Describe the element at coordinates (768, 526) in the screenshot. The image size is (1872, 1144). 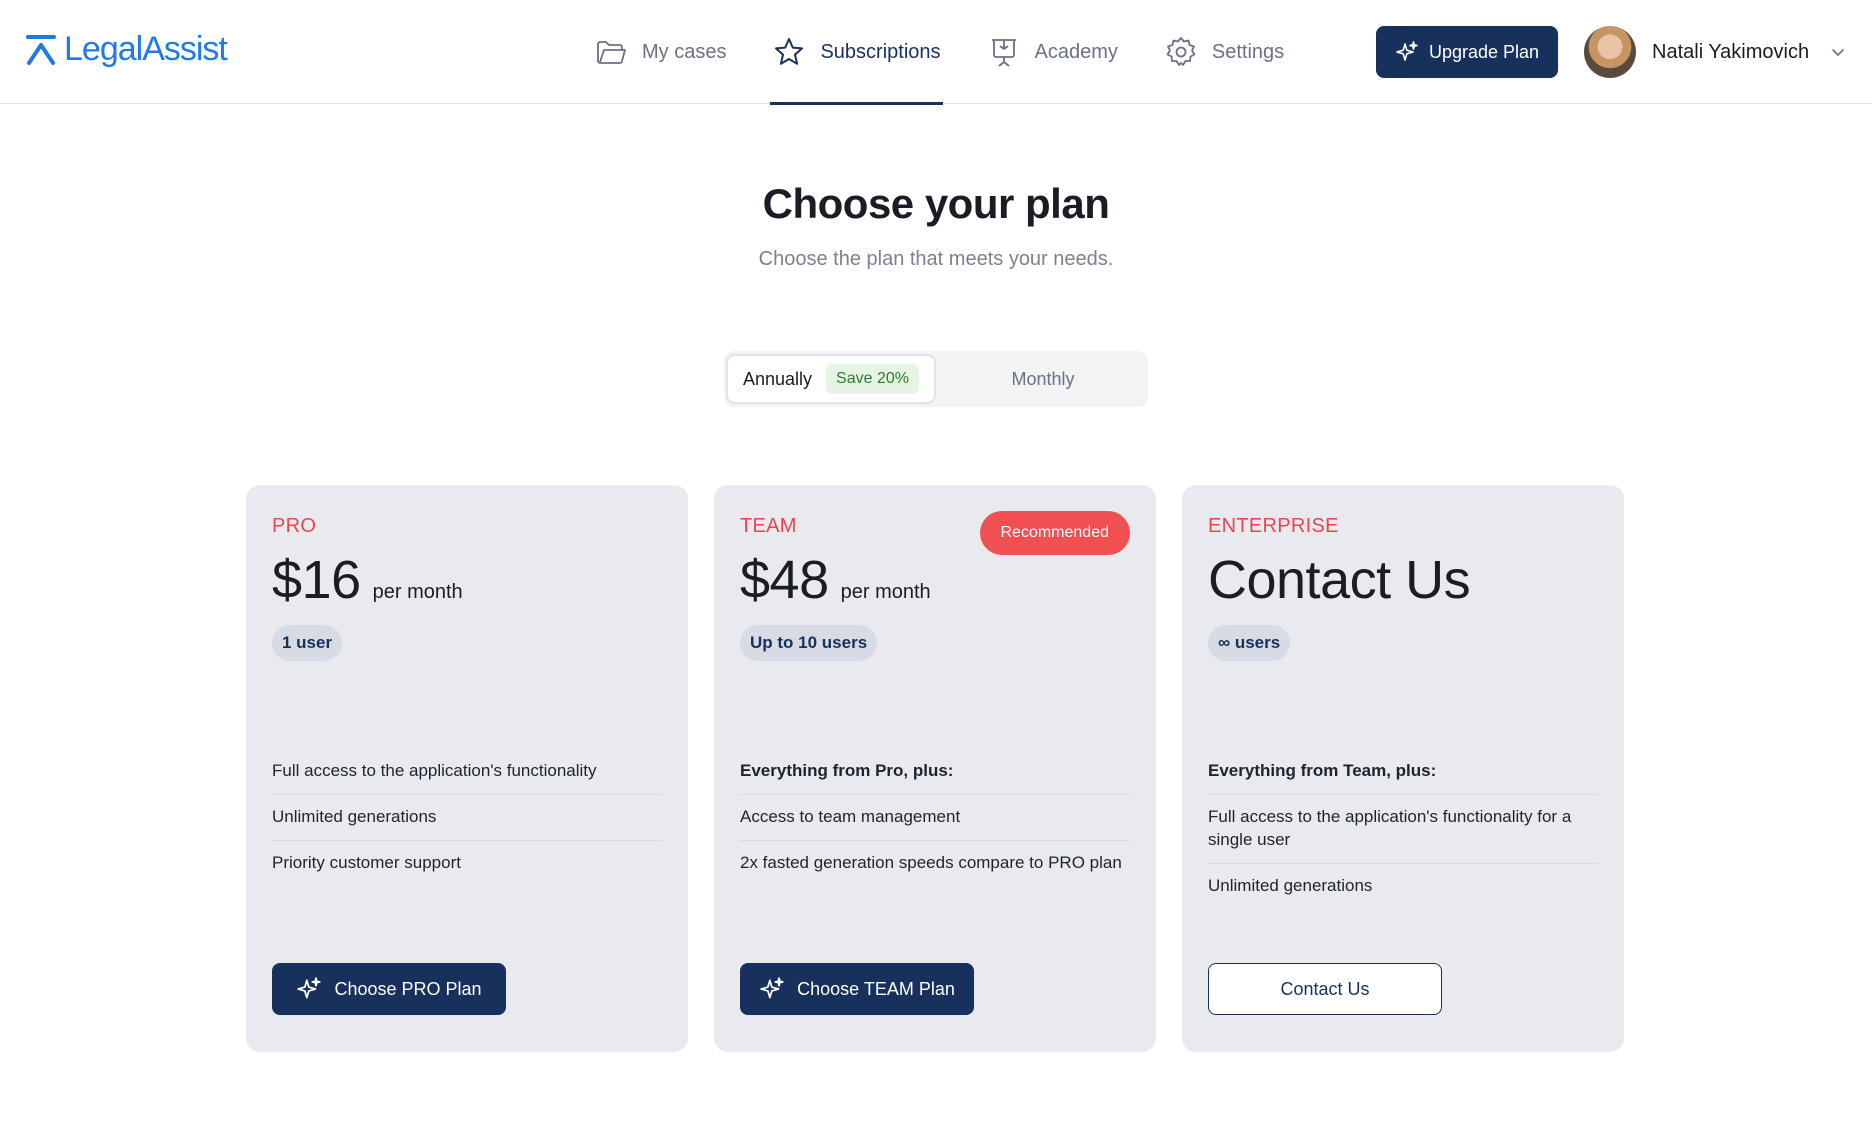
I see `plan-name: TEAM` at that location.